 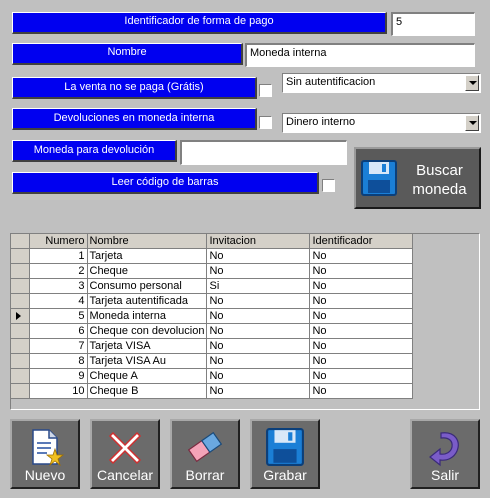 I want to click on cell-nombre: Tarjeta VISA Au, so click(x=147, y=361).